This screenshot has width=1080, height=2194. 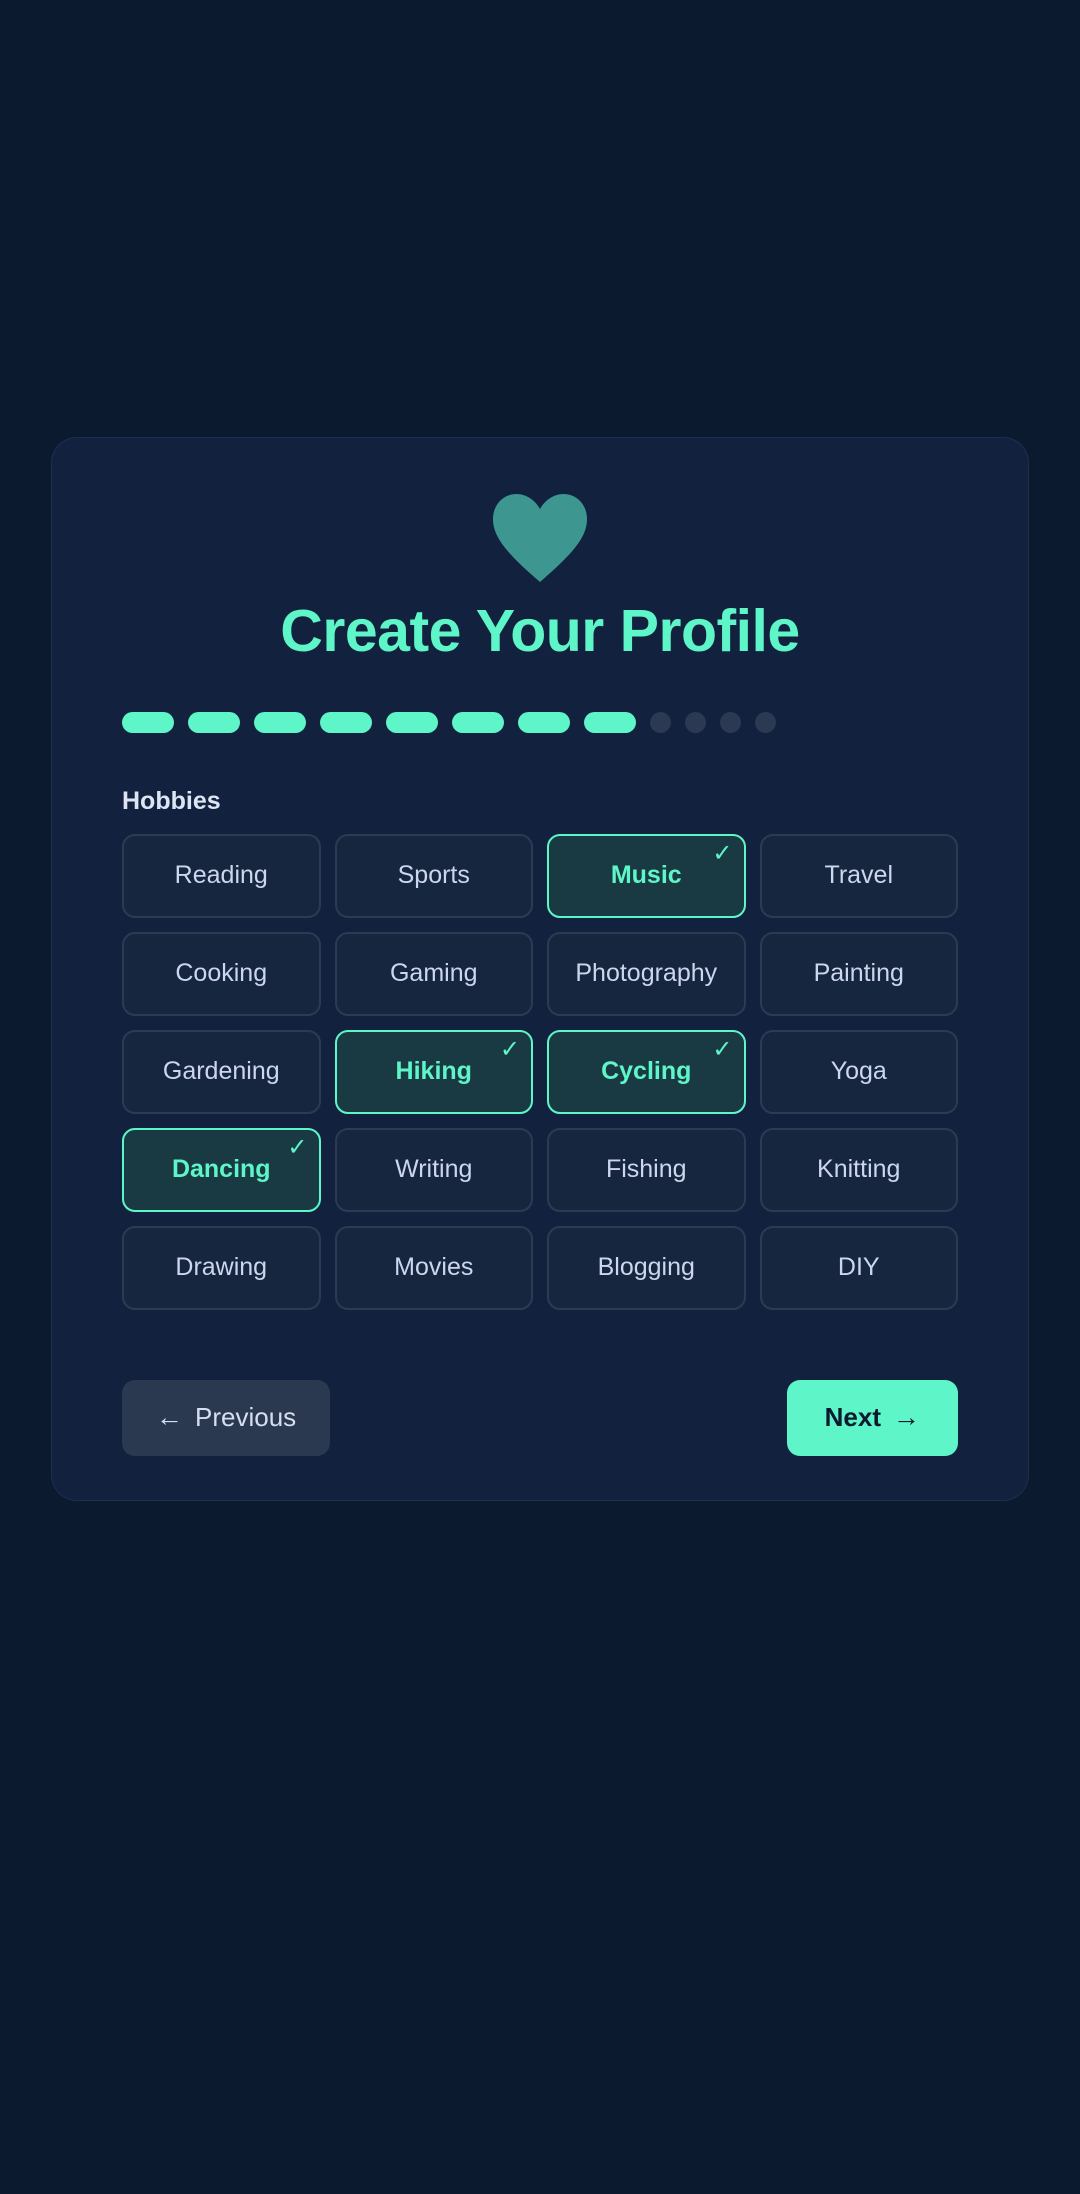 I want to click on hobby-chip: Cooking, so click(x=221, y=973).